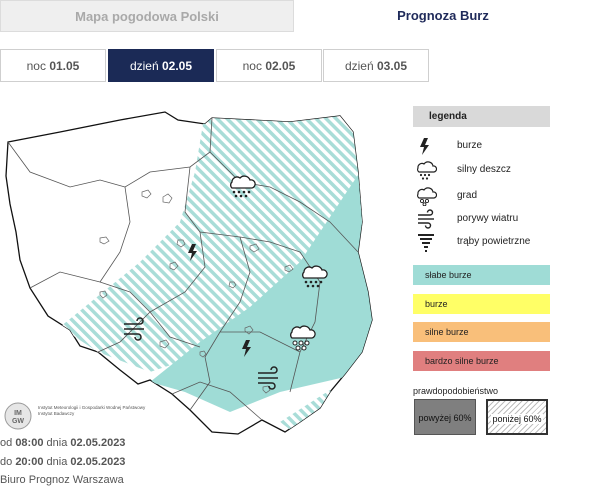  I want to click on legend-item-hail: grad, so click(481, 196).